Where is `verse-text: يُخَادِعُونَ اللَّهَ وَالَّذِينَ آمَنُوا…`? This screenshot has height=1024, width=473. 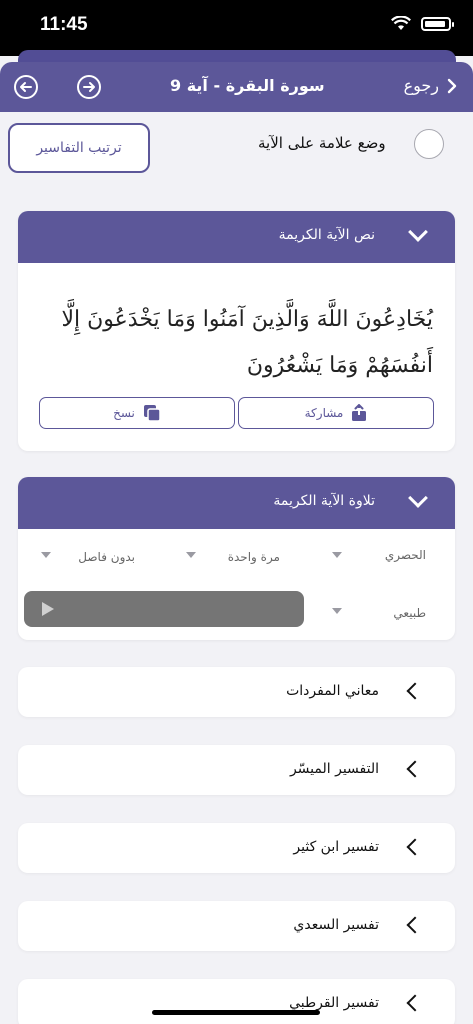 verse-text: يُخَادِعُونَ اللَّهَ وَالَّذِينَ آمَنُوا… is located at coordinates (247, 342).